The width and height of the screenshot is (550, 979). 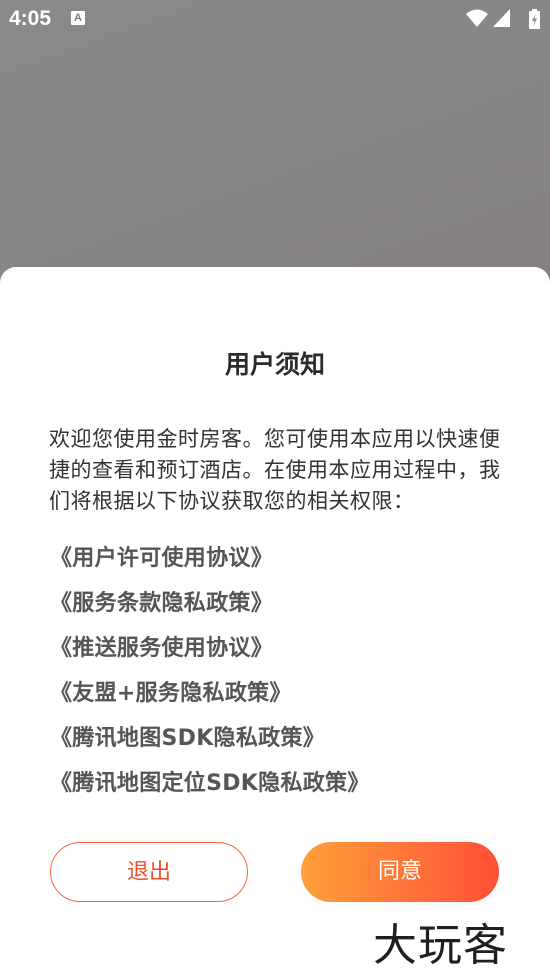 What do you see at coordinates (149, 872) in the screenshot?
I see `exit-button: 退出` at bounding box center [149, 872].